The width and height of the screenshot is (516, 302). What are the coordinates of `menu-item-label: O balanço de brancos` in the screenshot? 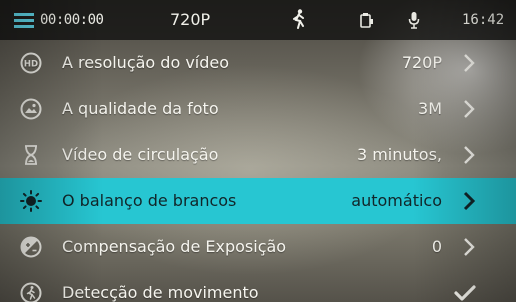 It's located at (149, 200).